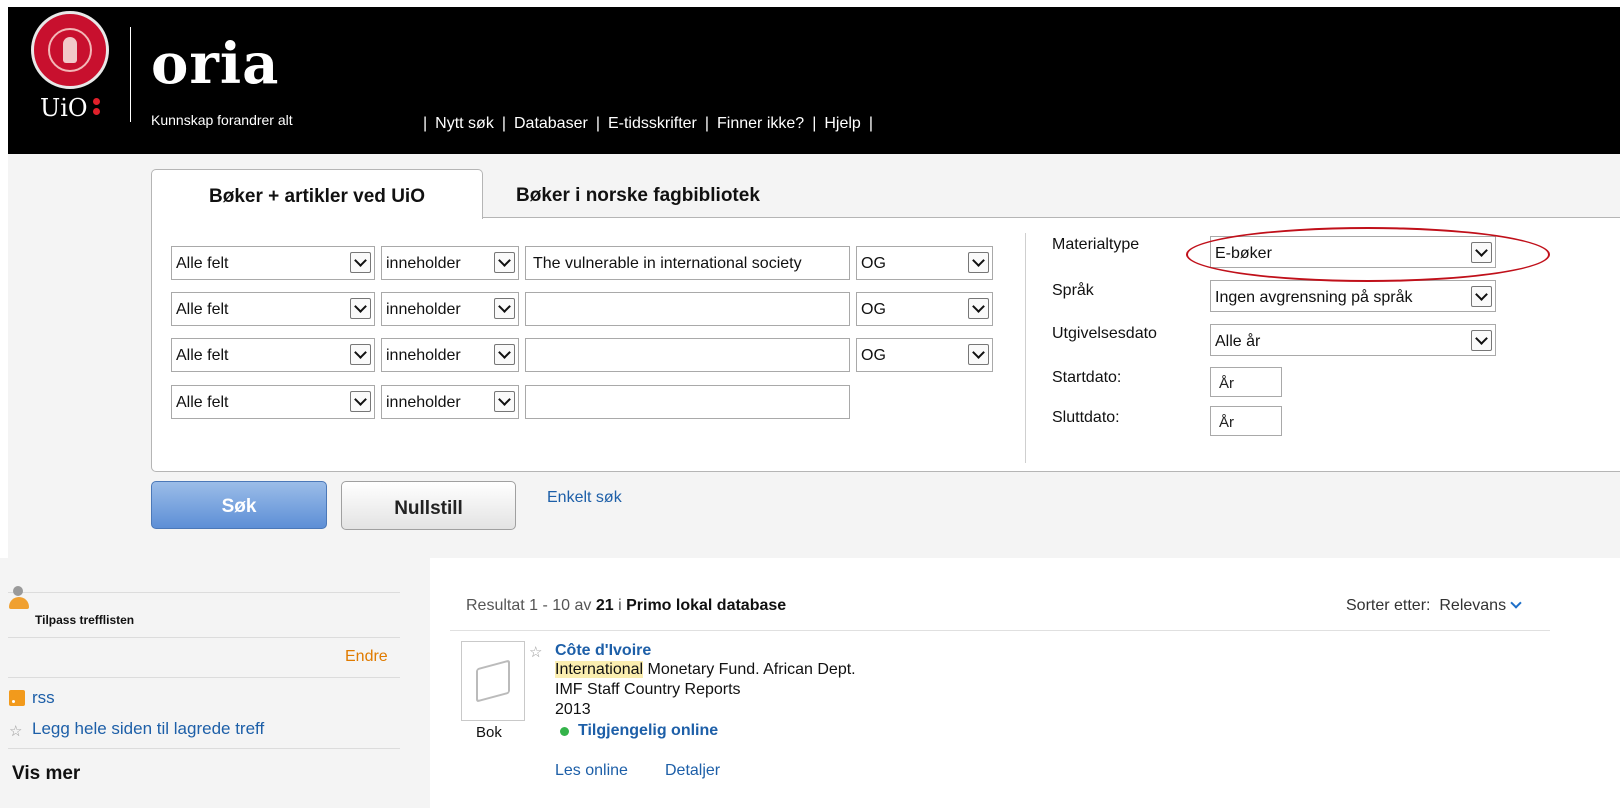  What do you see at coordinates (273, 402) in the screenshot?
I see `field-select-4: Alle felt` at bounding box center [273, 402].